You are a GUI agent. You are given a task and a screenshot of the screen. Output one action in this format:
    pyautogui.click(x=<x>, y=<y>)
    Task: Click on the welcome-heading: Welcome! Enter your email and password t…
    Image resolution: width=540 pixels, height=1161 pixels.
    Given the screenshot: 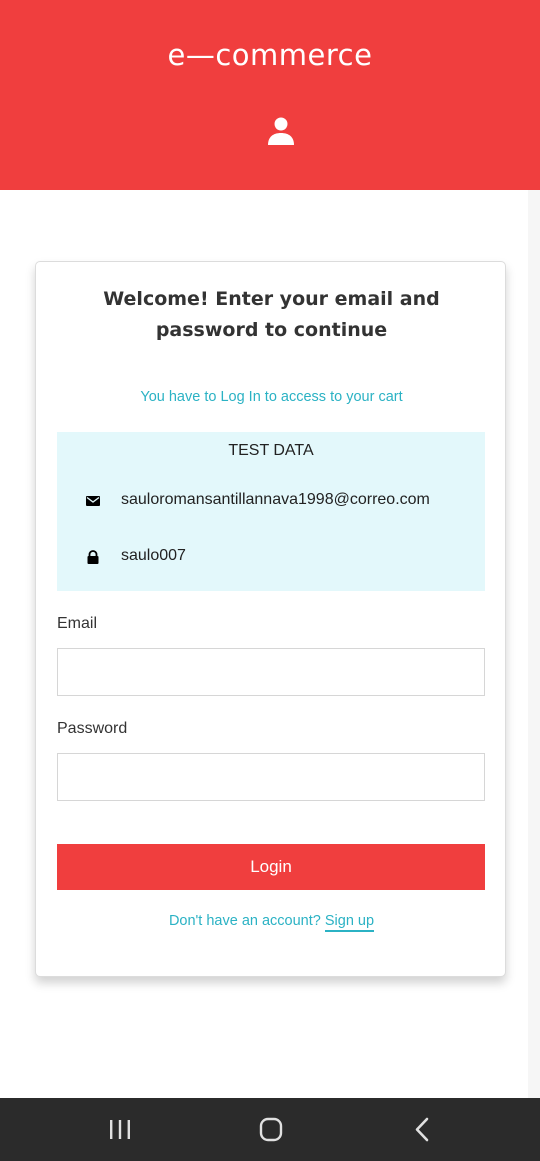 What is the action you would take?
    pyautogui.click(x=271, y=314)
    